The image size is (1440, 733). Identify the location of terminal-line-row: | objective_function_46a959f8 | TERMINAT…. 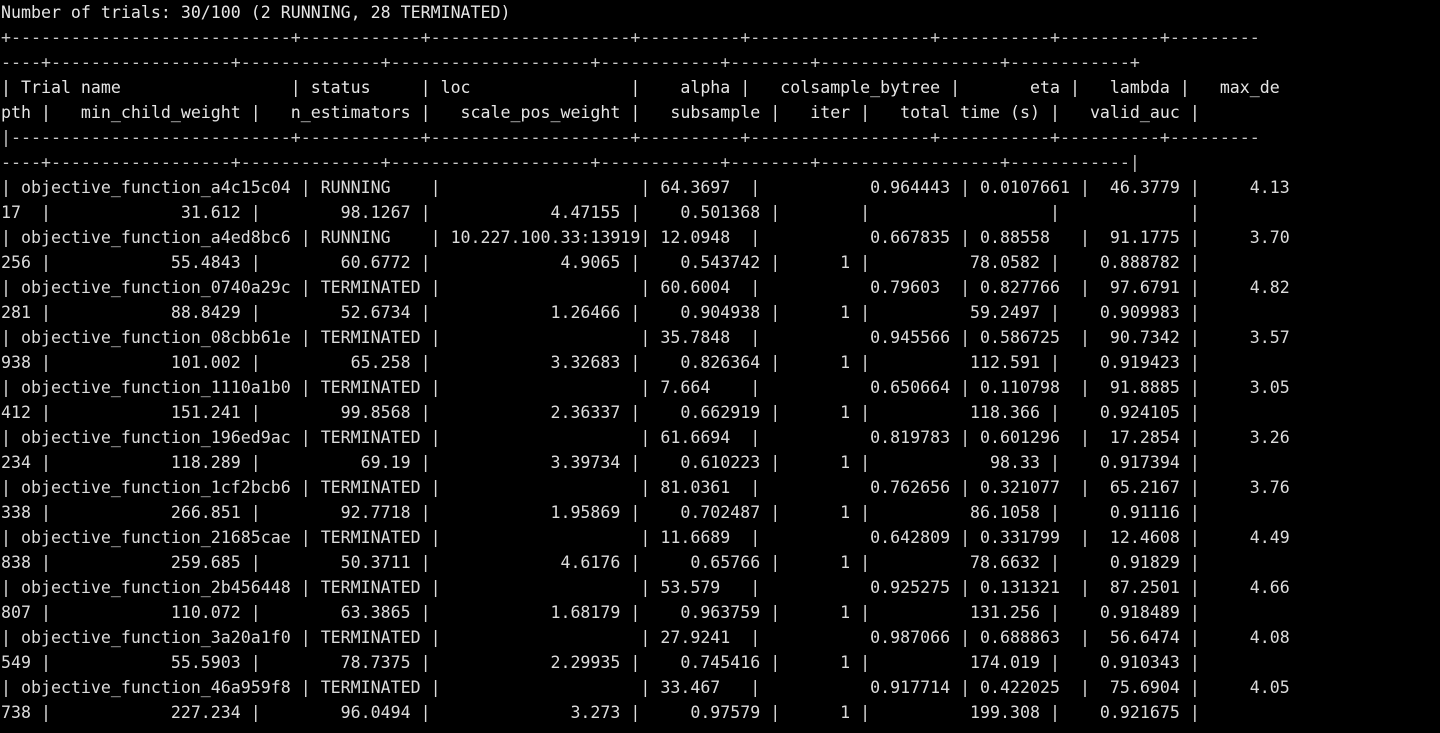
(645, 687).